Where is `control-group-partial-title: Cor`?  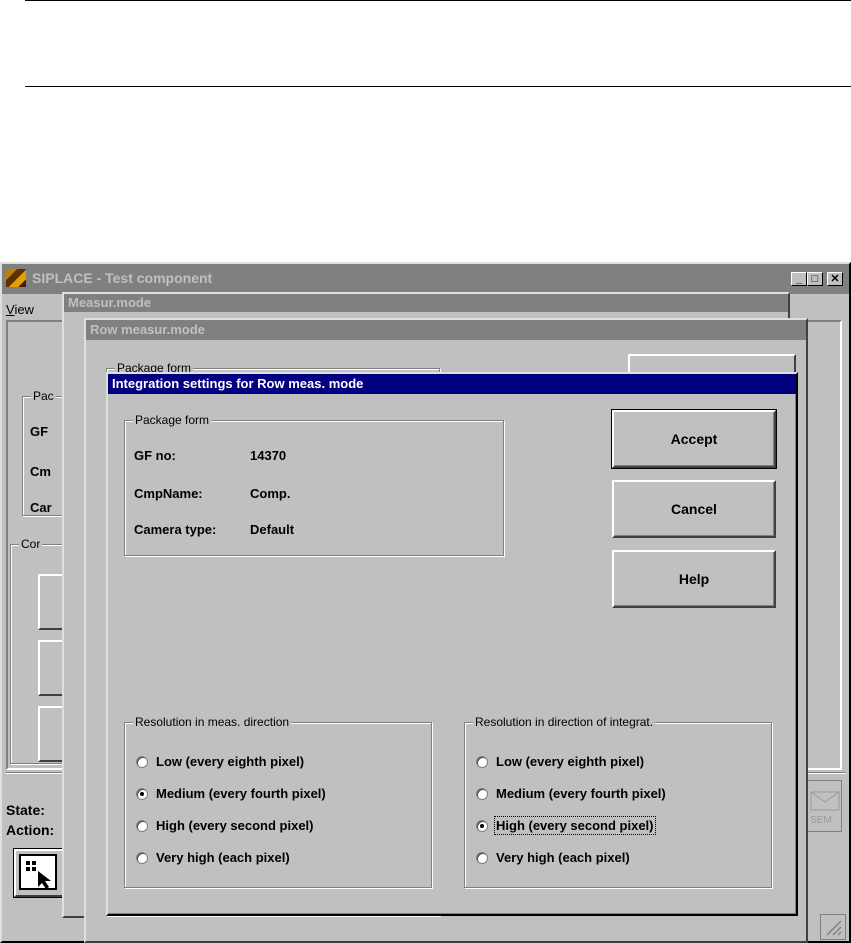
control-group-partial-title: Cor is located at coordinates (31, 544).